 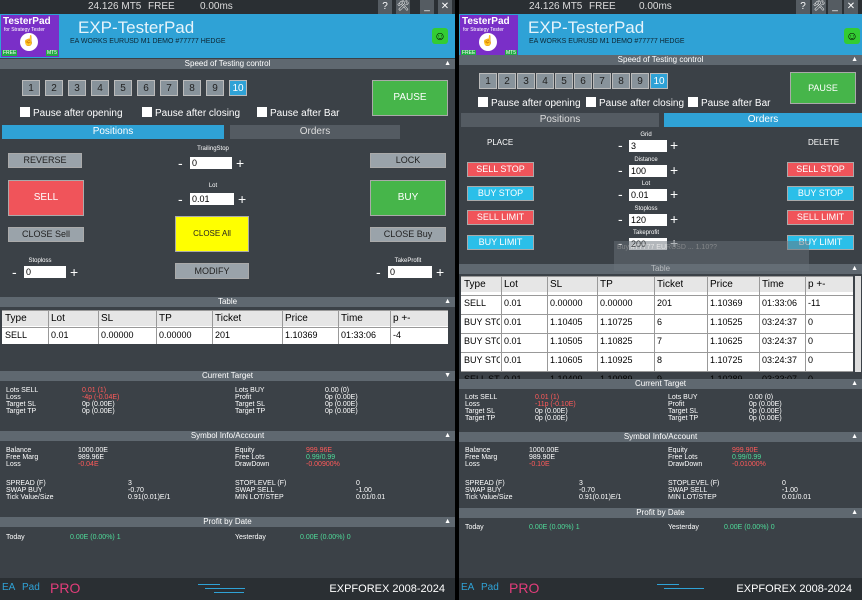 I want to click on collapse-icon: ▼, so click(x=447, y=376).